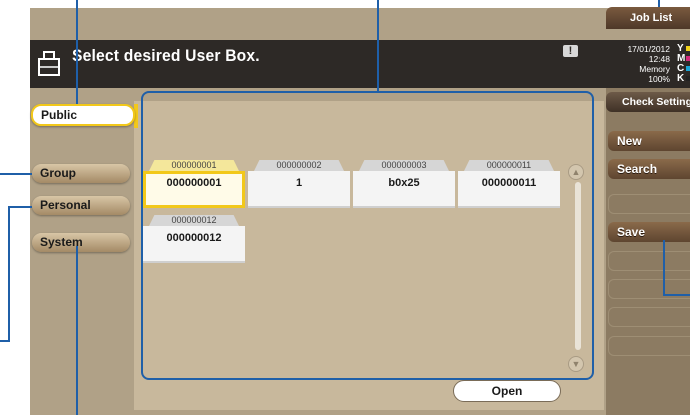 Image resolution: width=690 pixels, height=415 pixels. Describe the element at coordinates (570, 51) in the screenshot. I see `warning-icon: !` at that location.